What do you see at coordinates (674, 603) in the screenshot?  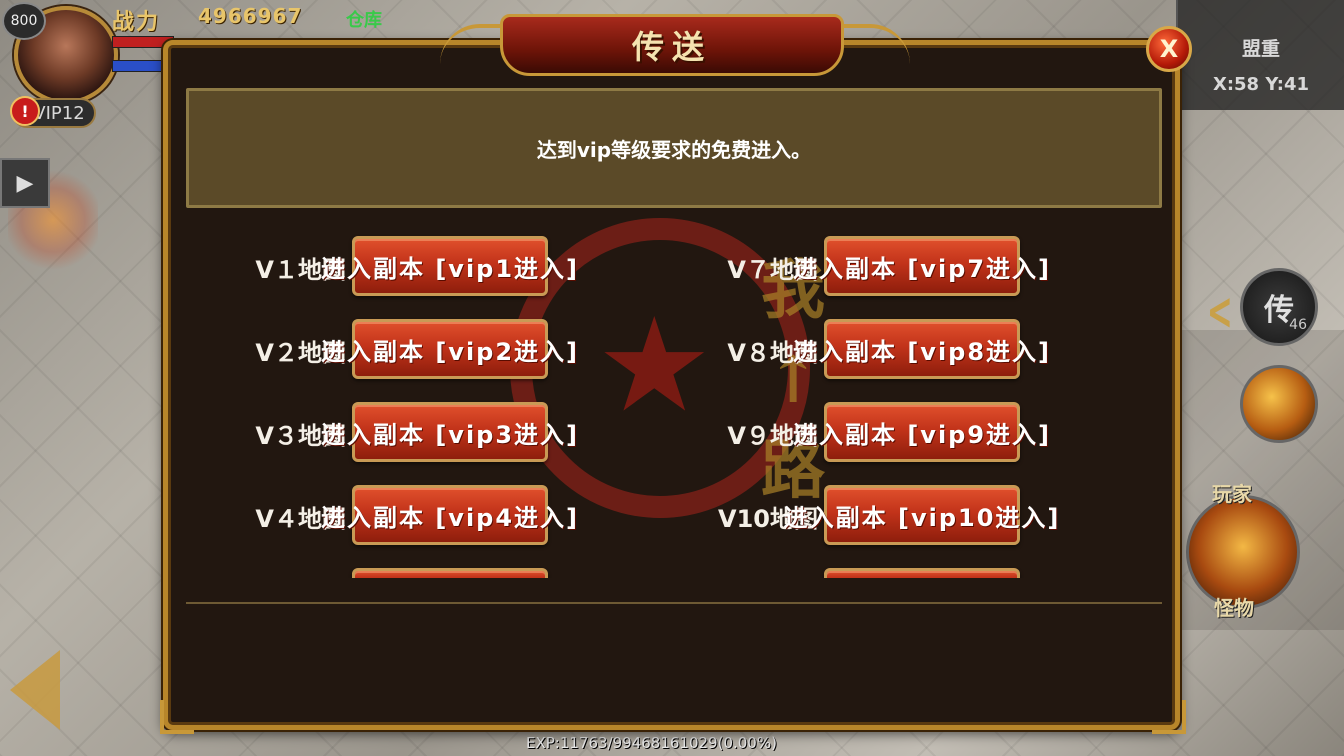 I see `divider` at bounding box center [674, 603].